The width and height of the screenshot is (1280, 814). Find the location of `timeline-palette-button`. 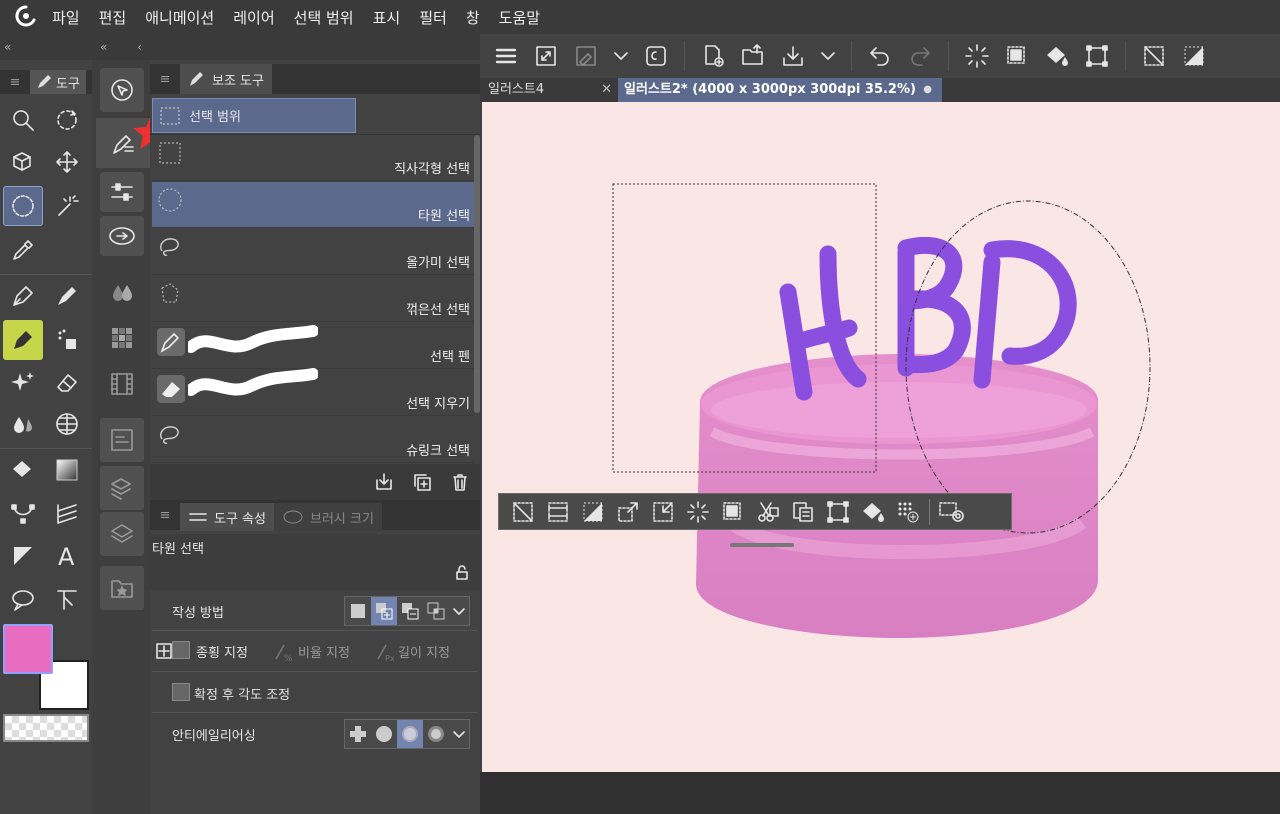

timeline-palette-button is located at coordinates (122, 384).